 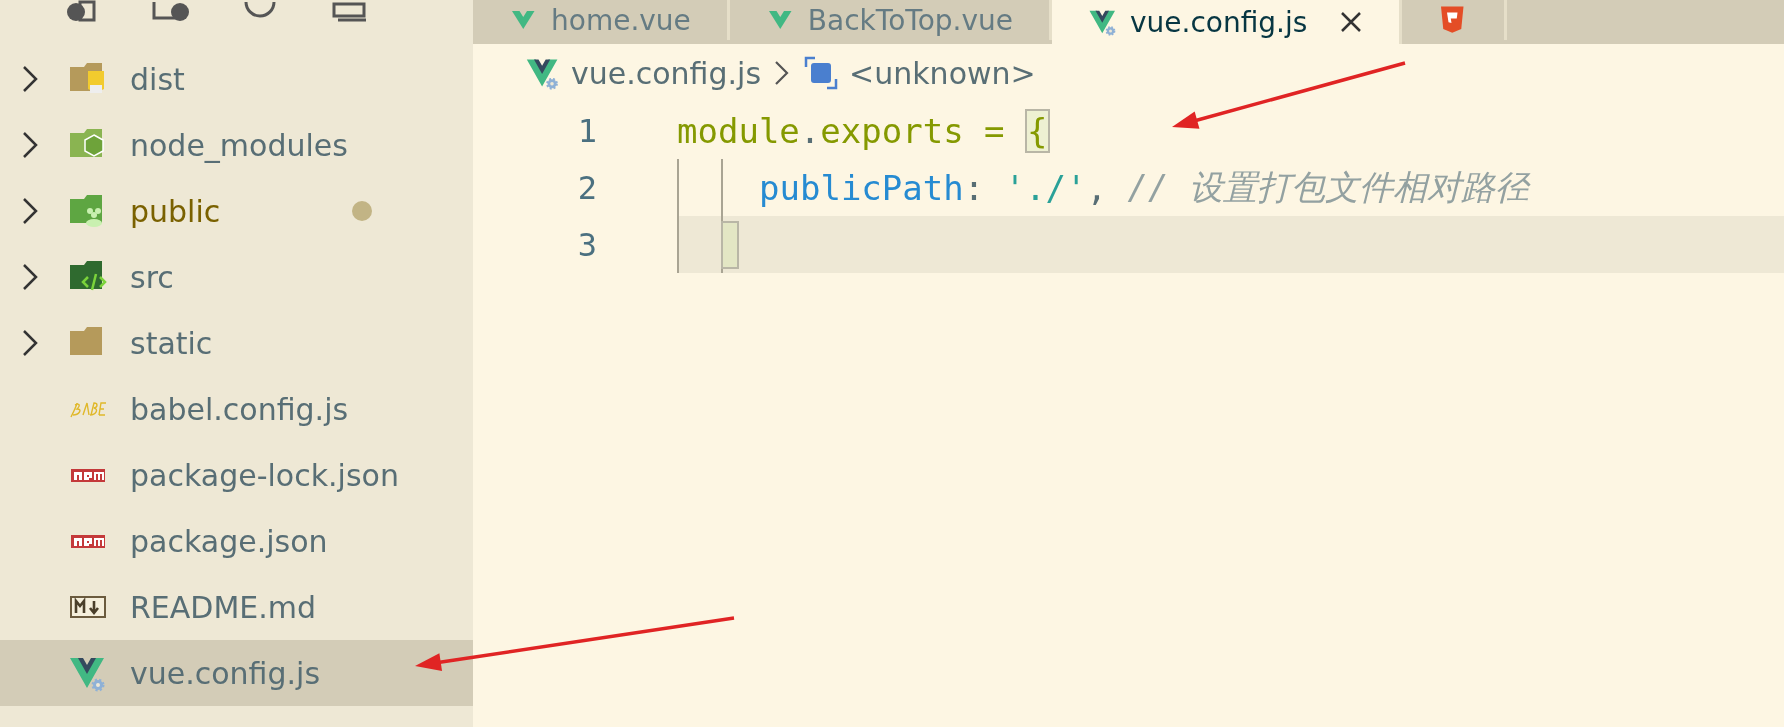 I want to click on line-number: 1, so click(x=586, y=130).